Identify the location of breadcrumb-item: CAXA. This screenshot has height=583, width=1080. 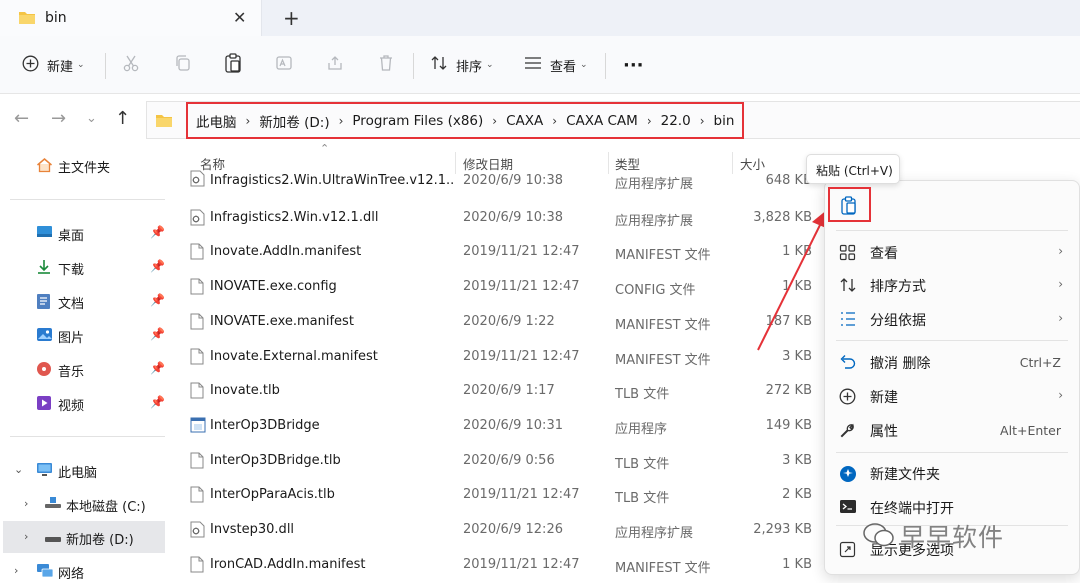
(524, 121).